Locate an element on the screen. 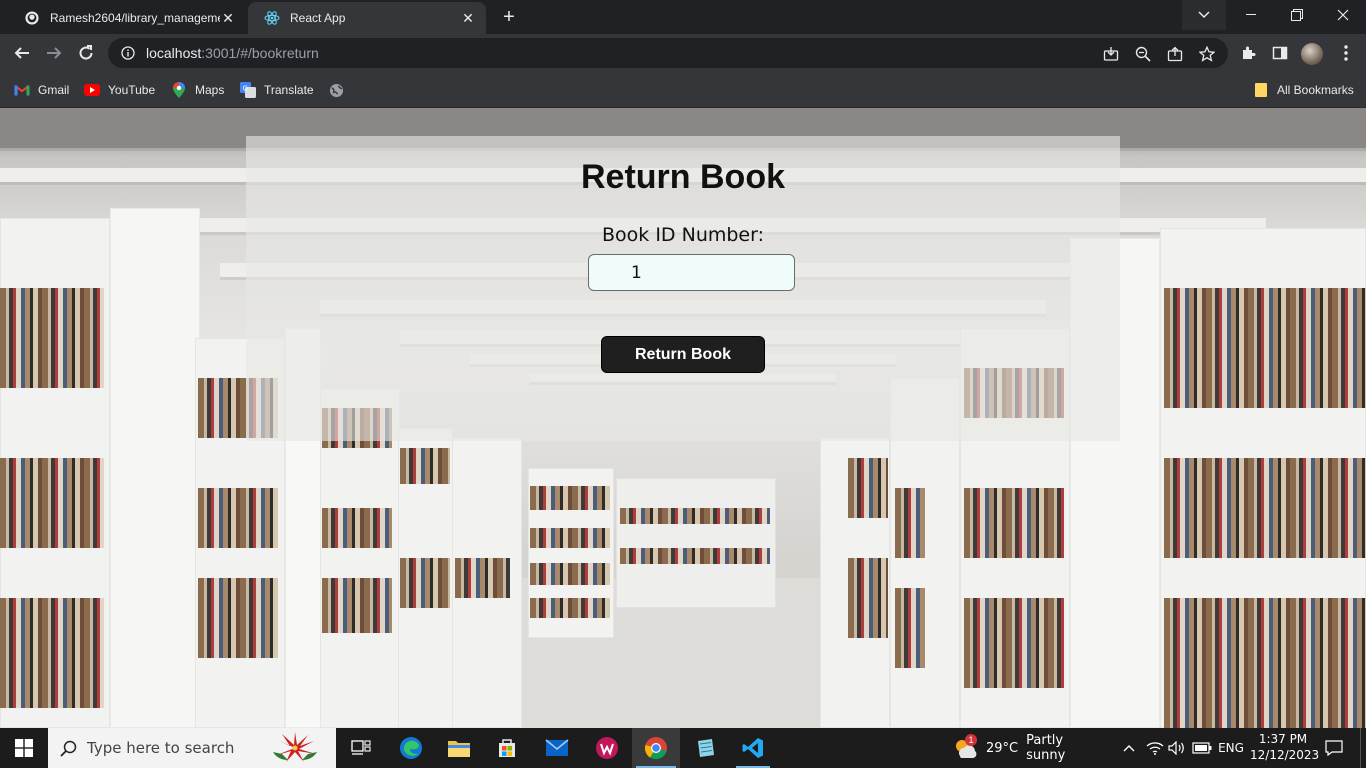 This screenshot has height=768, width=1366. site-info-icon is located at coordinates (128, 53).